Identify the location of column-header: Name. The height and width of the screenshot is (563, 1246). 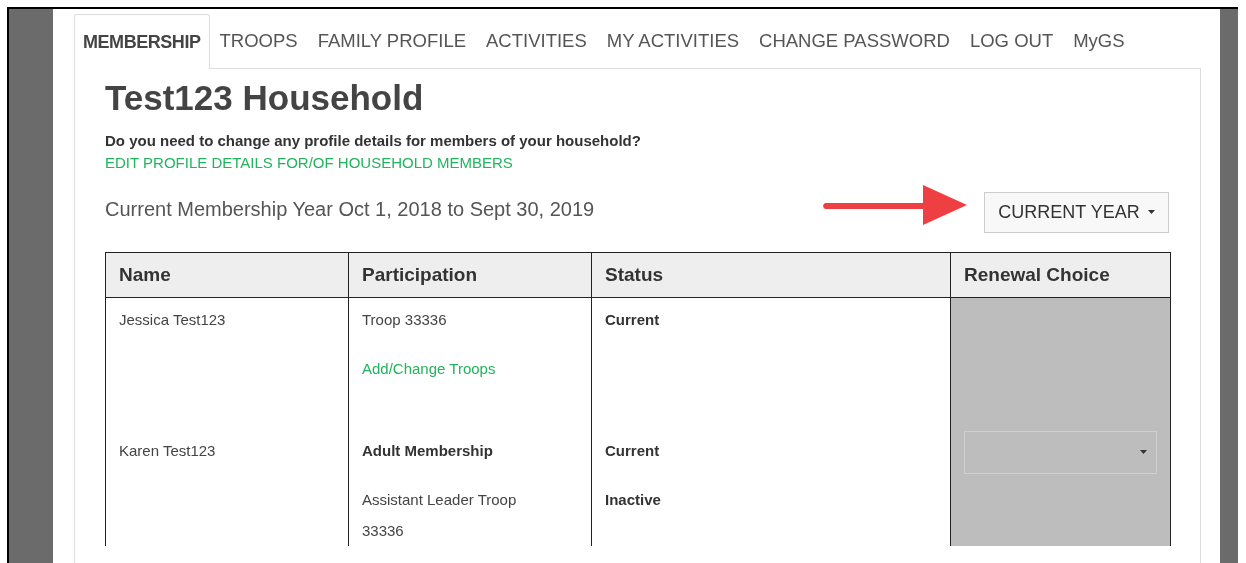
(227, 275).